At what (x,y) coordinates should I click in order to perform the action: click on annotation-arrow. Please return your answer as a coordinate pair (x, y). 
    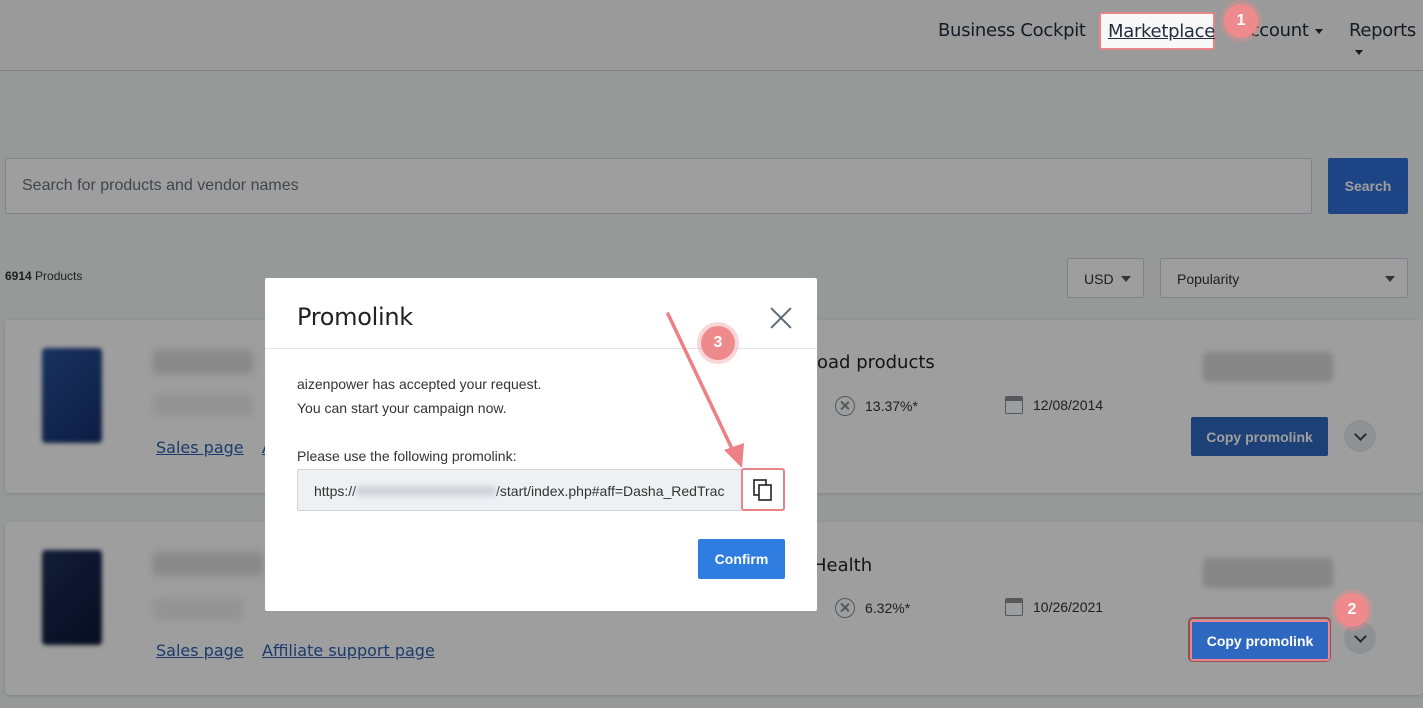
    Looking at the image, I should click on (705, 390).